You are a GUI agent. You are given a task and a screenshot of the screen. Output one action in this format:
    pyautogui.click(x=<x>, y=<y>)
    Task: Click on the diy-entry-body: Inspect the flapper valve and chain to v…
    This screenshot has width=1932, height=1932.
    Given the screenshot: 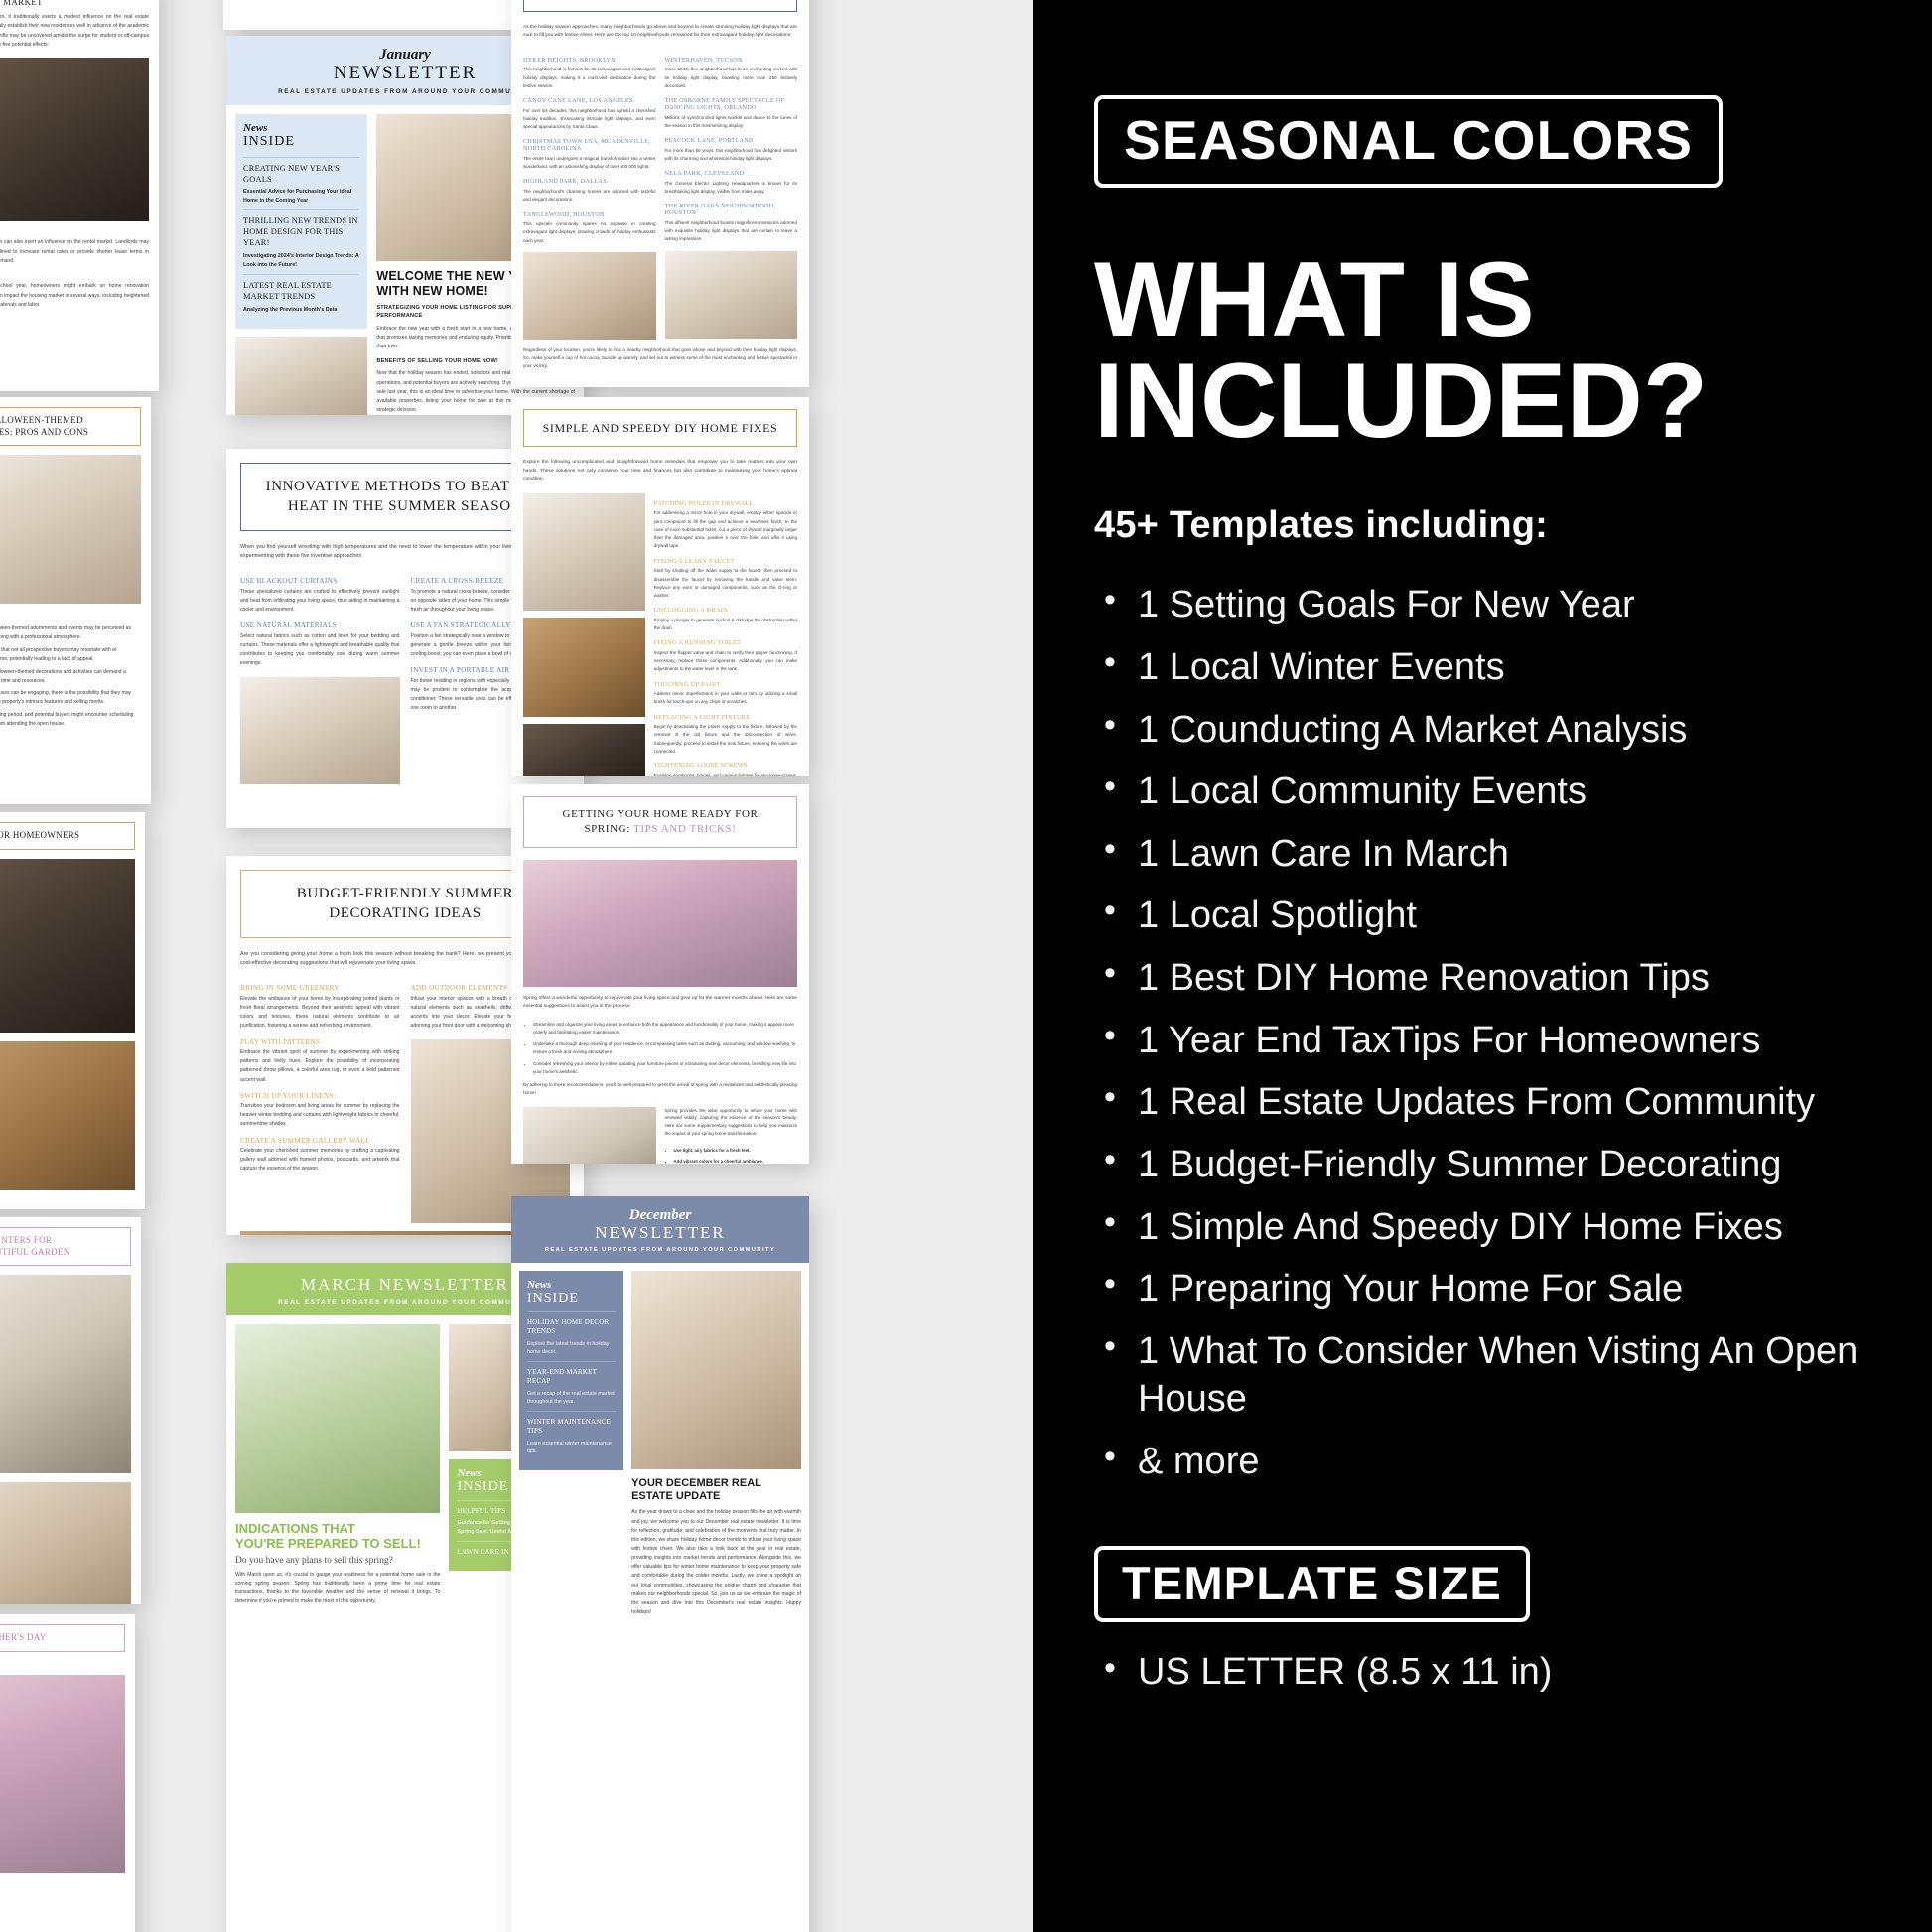 What is the action you would take?
    pyautogui.click(x=725, y=660)
    